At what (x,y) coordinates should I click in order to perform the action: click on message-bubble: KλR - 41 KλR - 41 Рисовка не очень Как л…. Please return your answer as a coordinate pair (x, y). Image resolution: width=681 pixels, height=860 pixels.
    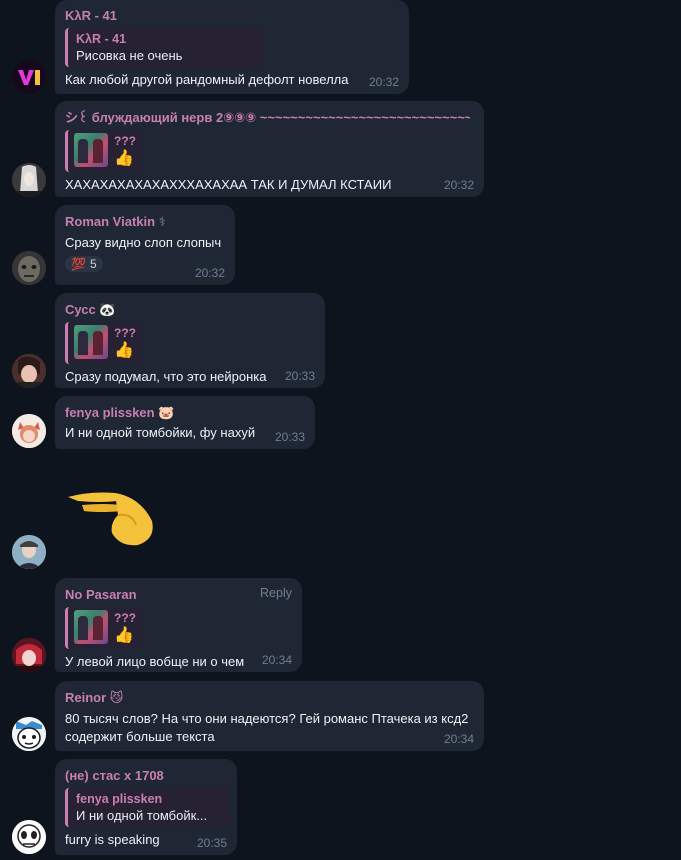
    Looking at the image, I should click on (232, 47).